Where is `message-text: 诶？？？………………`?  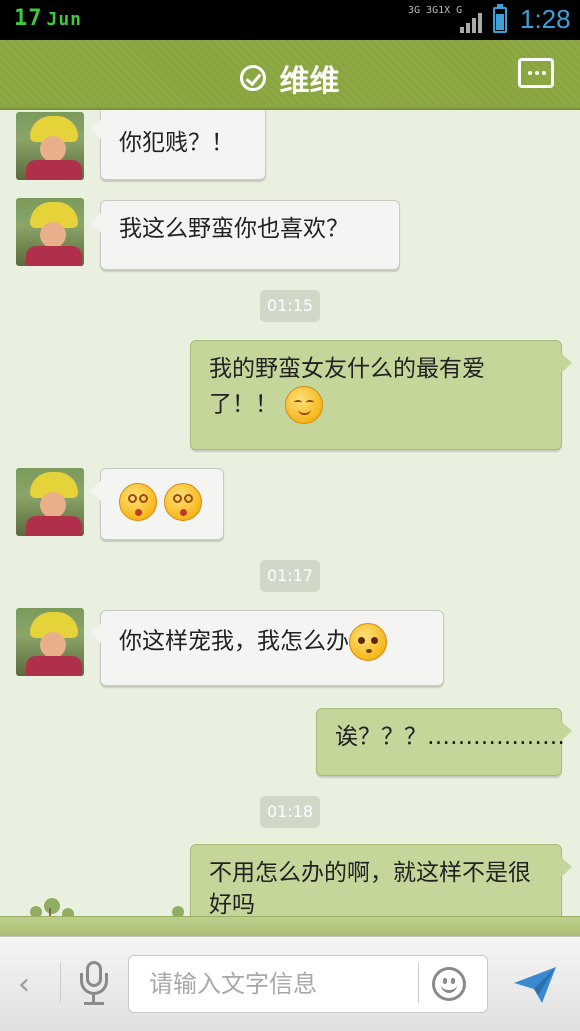 message-text: 诶？？？……………… is located at coordinates (450, 737).